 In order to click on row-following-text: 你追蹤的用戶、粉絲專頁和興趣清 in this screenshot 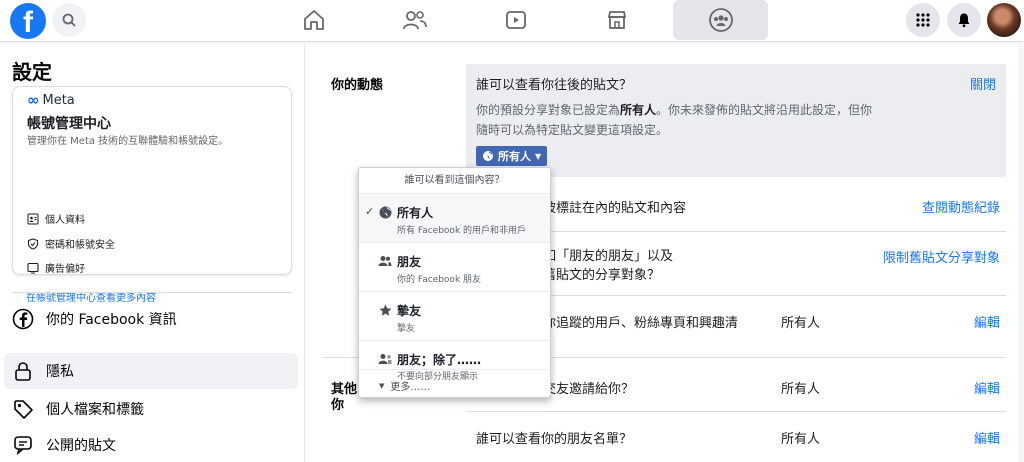, I will do `click(641, 323)`.